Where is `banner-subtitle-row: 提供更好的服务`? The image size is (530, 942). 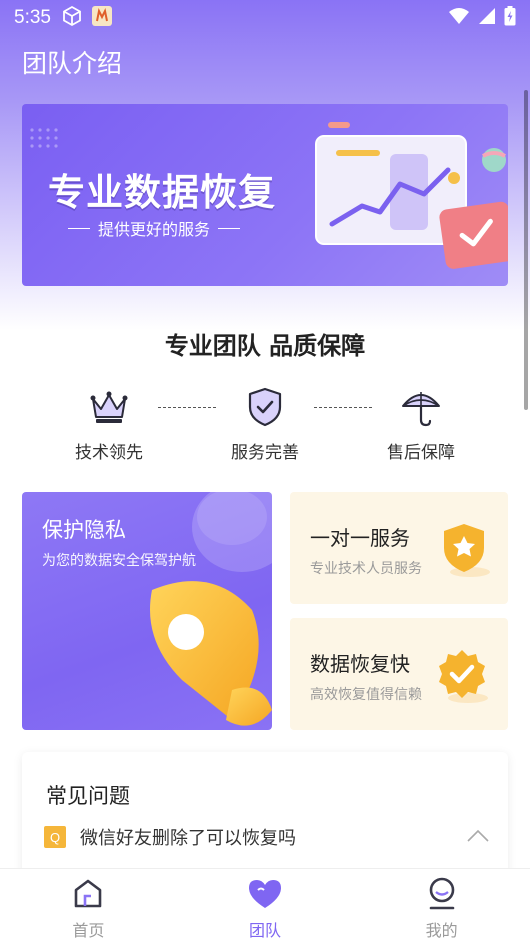
banner-subtitle-row: 提供更好的服务 is located at coordinates (154, 228).